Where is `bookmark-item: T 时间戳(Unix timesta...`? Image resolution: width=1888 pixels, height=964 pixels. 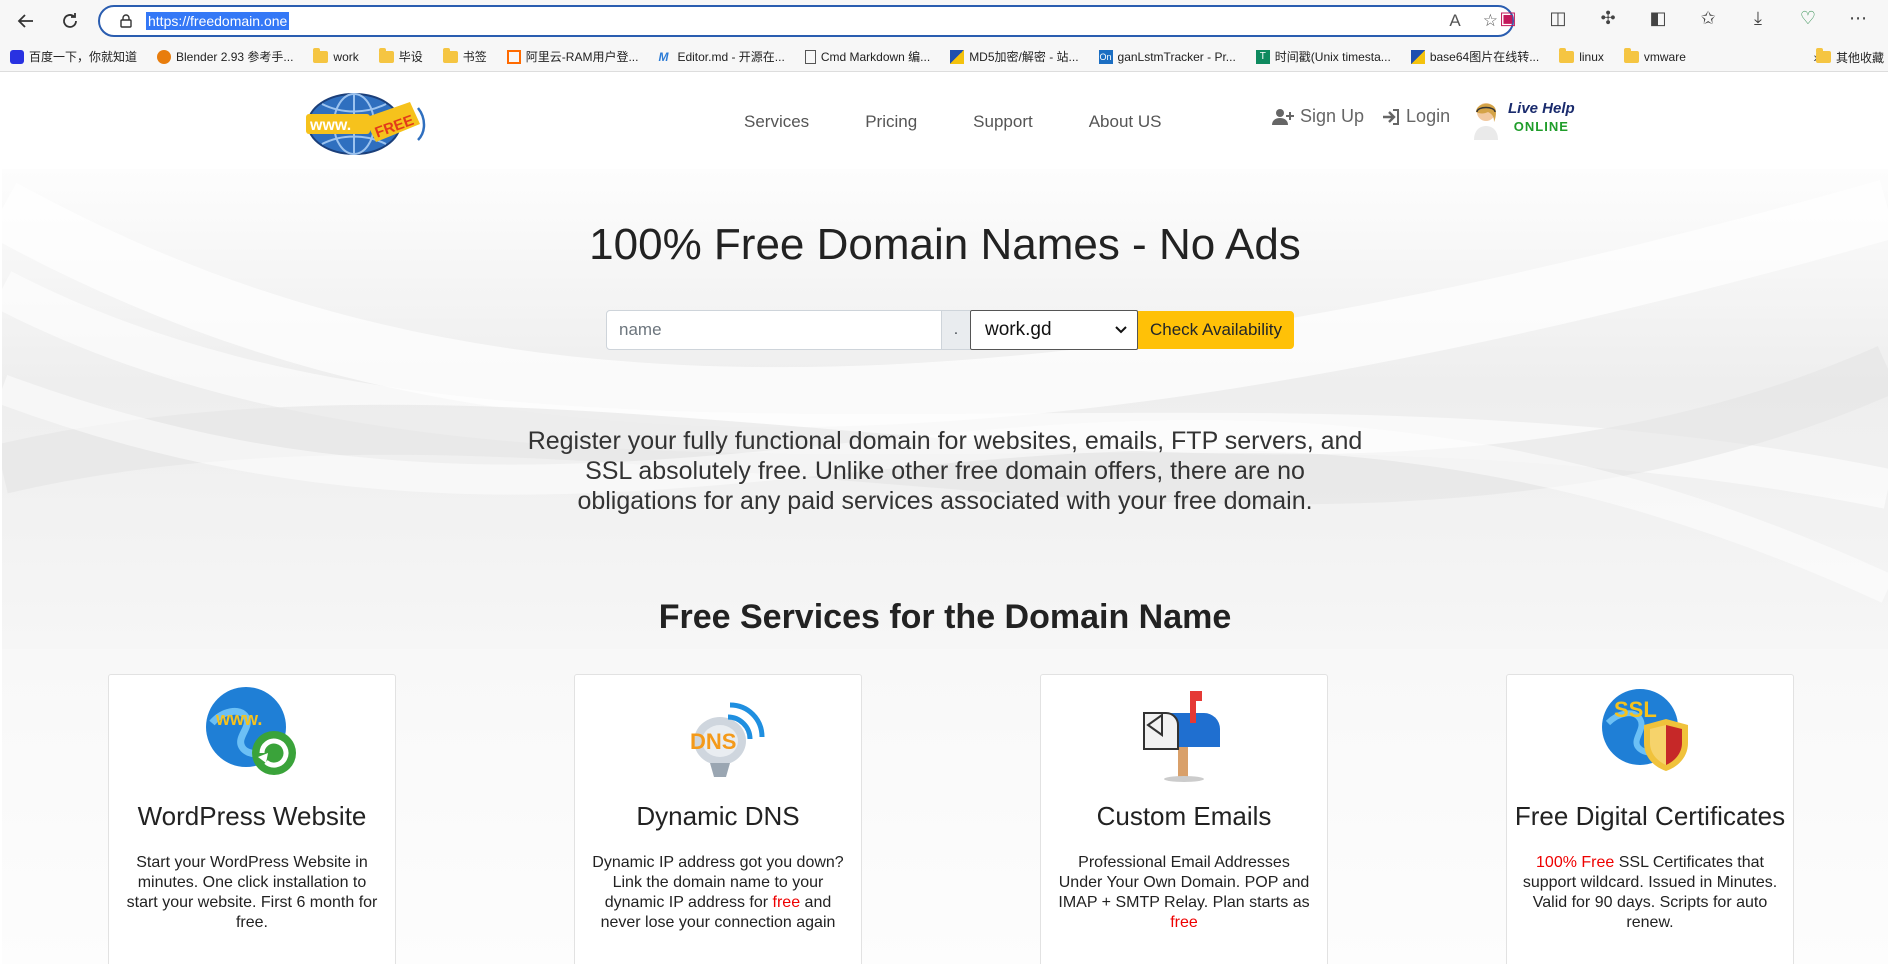
bookmark-item: T 时间戳(Unix timesta... is located at coordinates (1323, 56).